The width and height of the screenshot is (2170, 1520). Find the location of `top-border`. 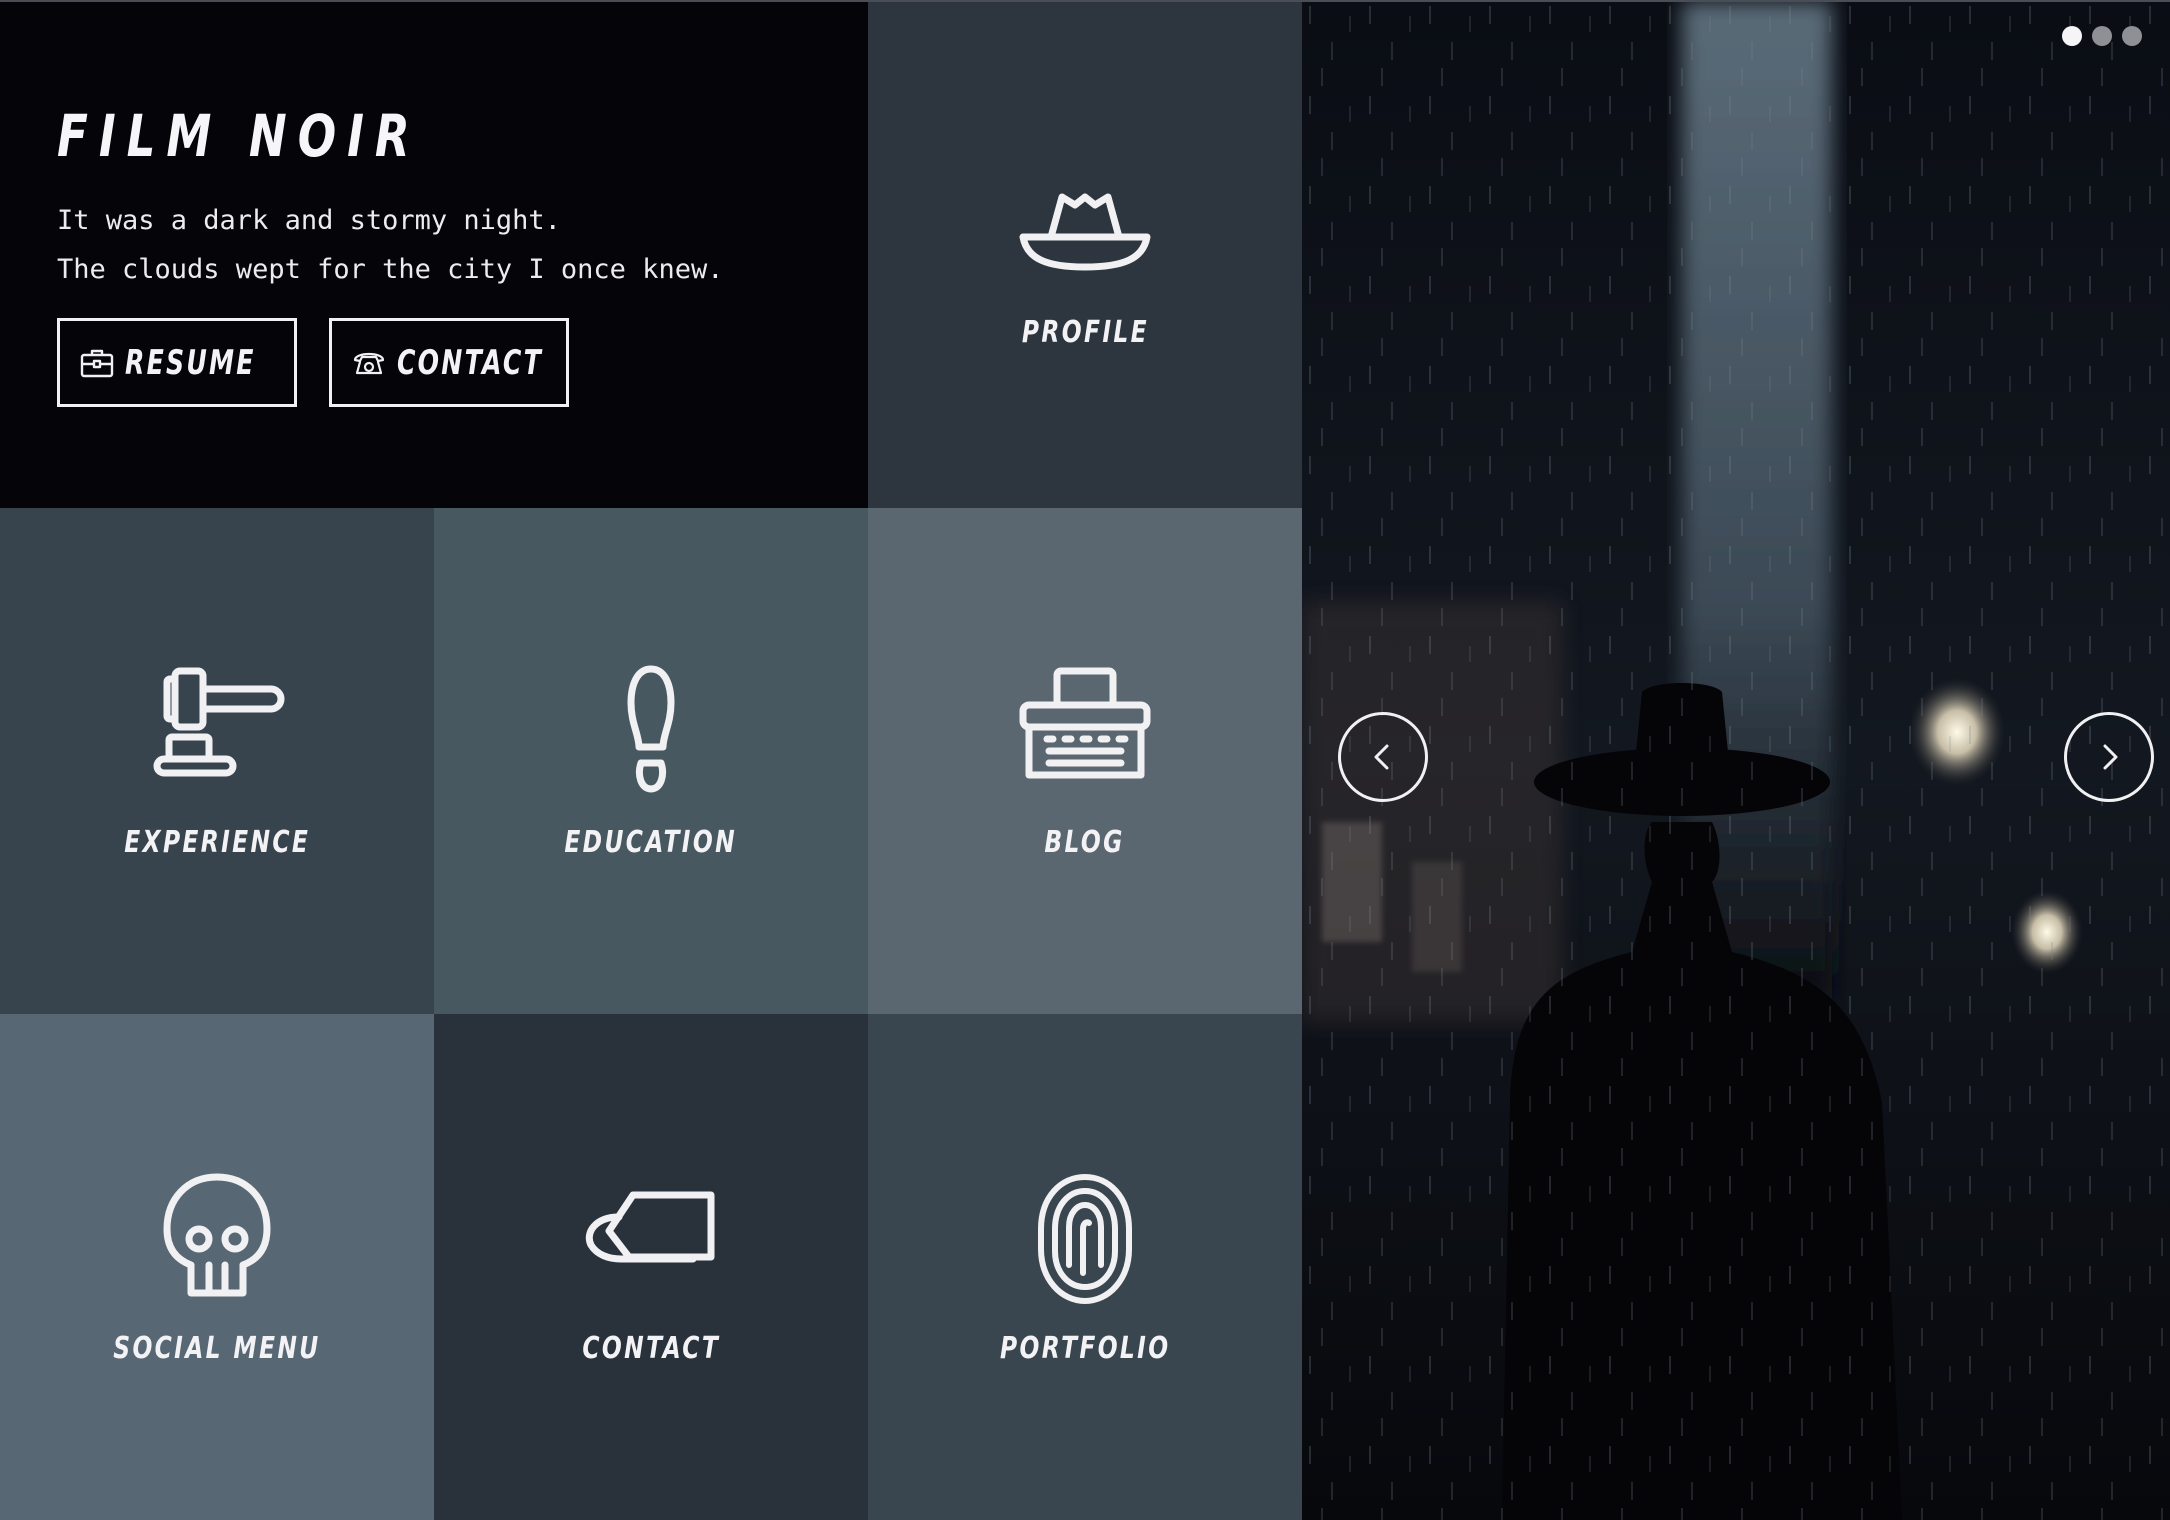

top-border is located at coordinates (1085, 1).